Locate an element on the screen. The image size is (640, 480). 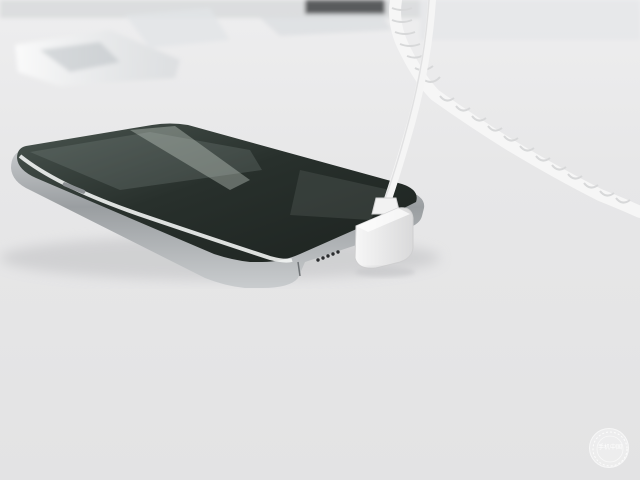
watermark-badge: 手机中国 is located at coordinates (609, 448).